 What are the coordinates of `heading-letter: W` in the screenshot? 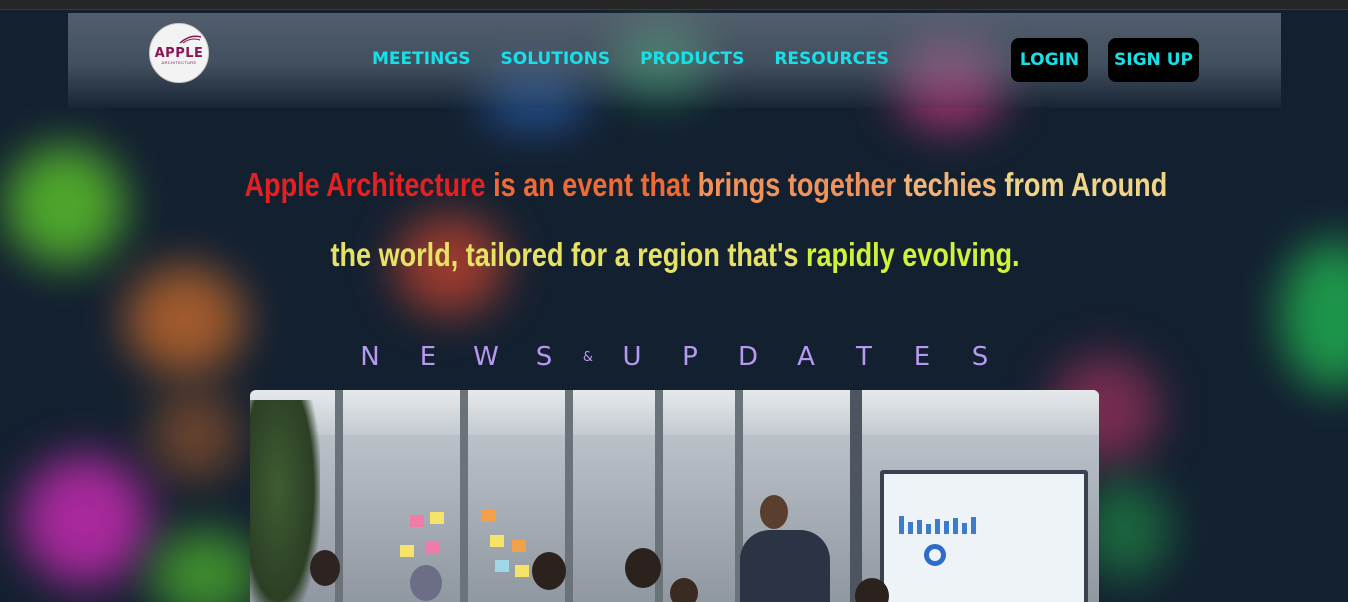 It's located at (486, 357).